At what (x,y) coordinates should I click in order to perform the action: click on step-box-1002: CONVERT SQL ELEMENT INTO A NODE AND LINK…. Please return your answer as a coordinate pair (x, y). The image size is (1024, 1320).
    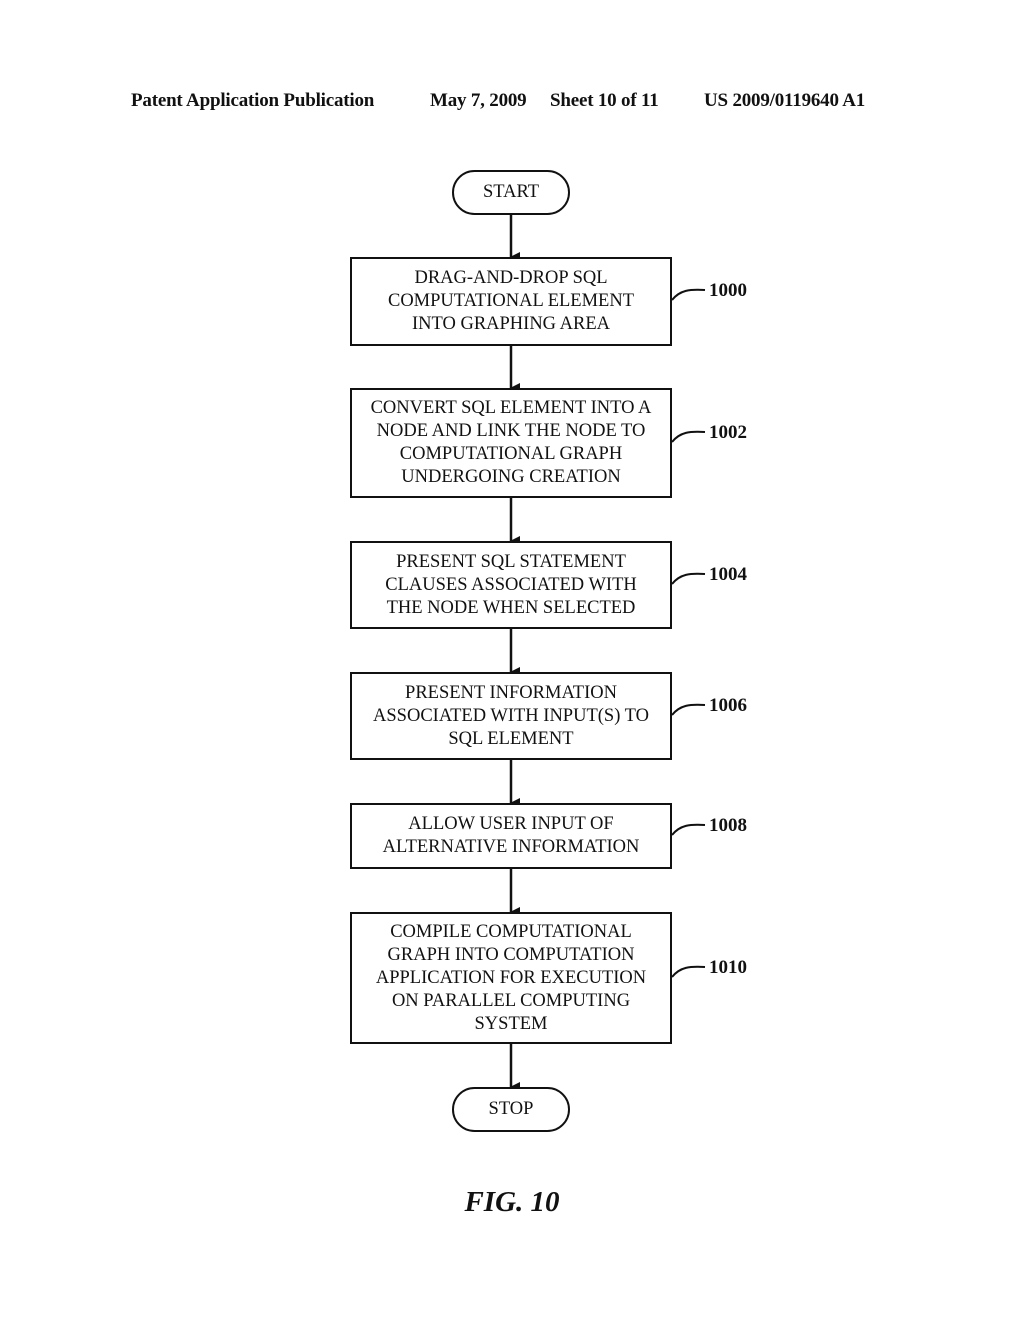
    Looking at the image, I should click on (511, 443).